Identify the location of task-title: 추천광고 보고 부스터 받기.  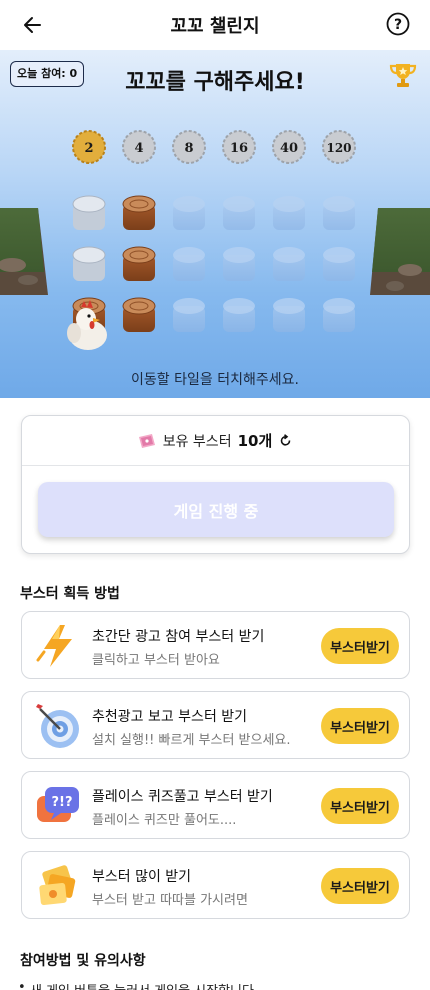
(170, 717).